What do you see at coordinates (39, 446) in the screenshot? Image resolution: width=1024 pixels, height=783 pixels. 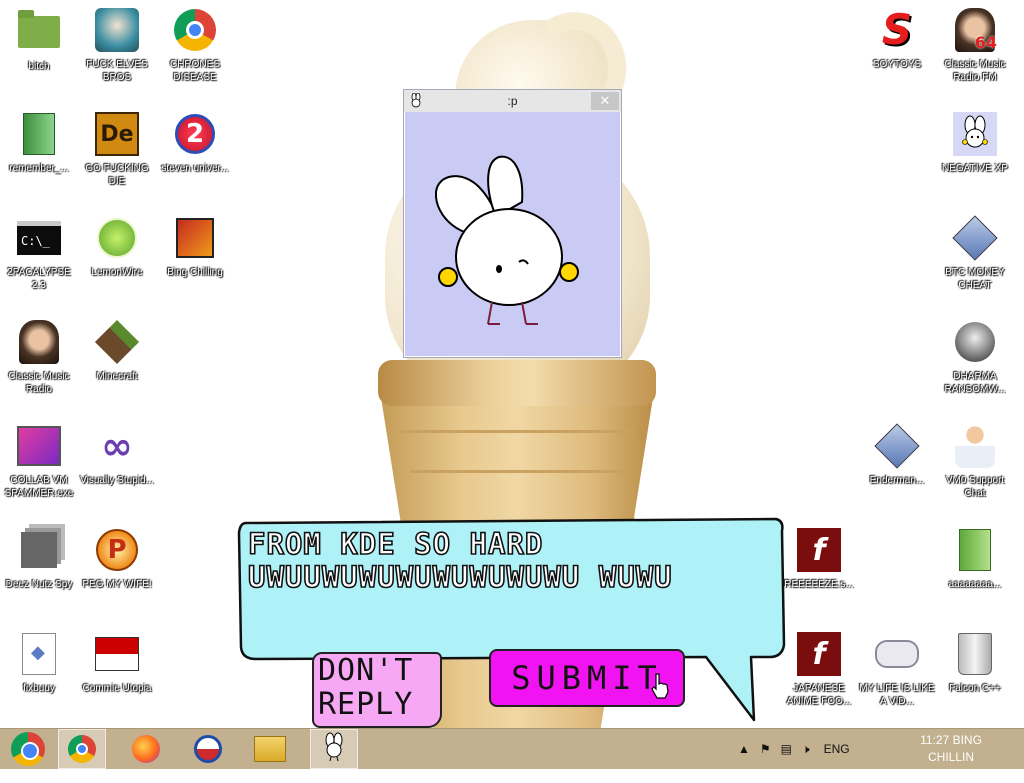 I see `vm-spammer-icon` at bounding box center [39, 446].